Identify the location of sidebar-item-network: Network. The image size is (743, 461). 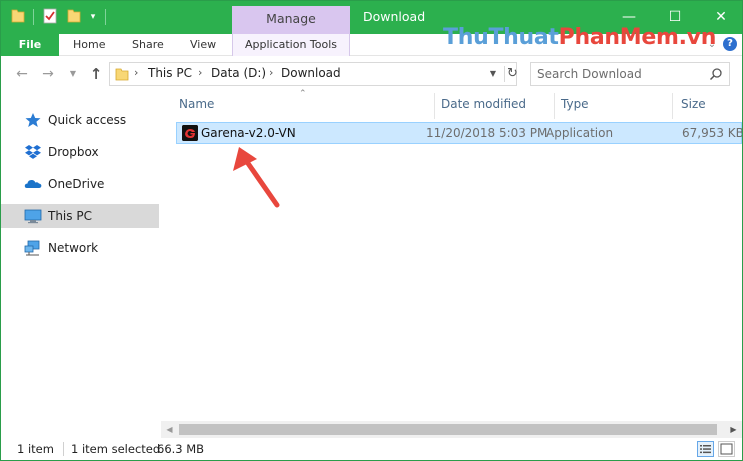
(80, 248).